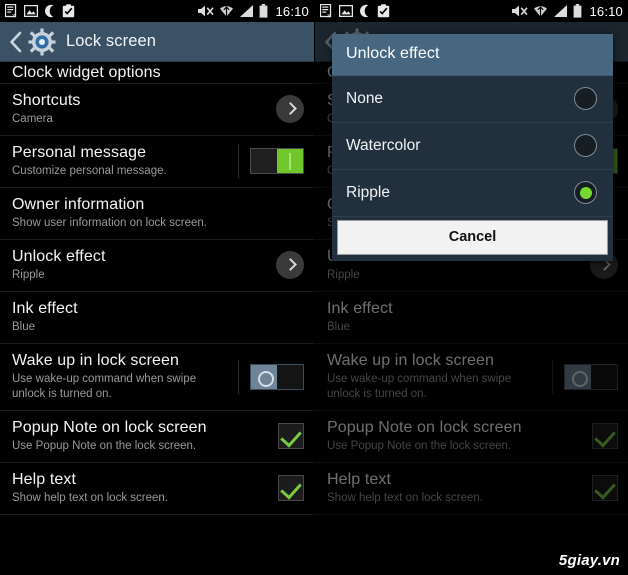  What do you see at coordinates (585, 98) in the screenshot?
I see `radio-button-none` at bounding box center [585, 98].